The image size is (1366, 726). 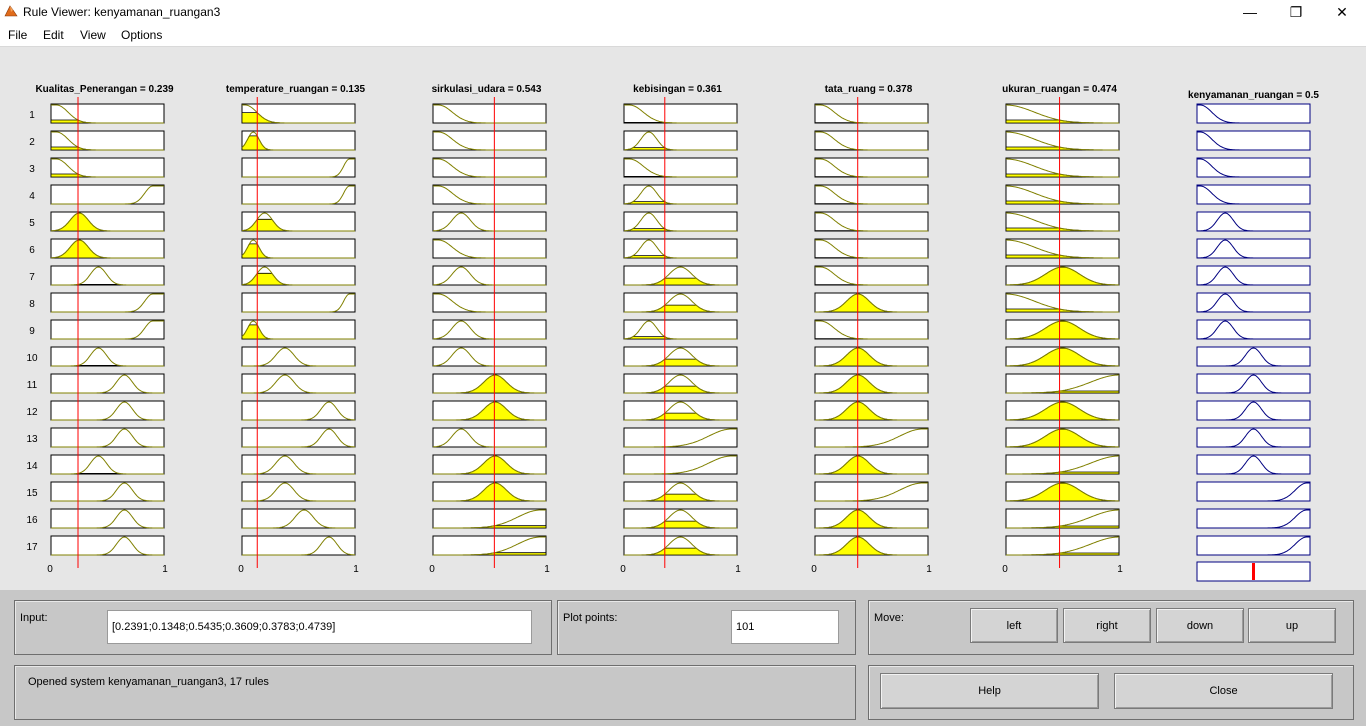 What do you see at coordinates (1342, 12) in the screenshot?
I see `close-window-button: ✕` at bounding box center [1342, 12].